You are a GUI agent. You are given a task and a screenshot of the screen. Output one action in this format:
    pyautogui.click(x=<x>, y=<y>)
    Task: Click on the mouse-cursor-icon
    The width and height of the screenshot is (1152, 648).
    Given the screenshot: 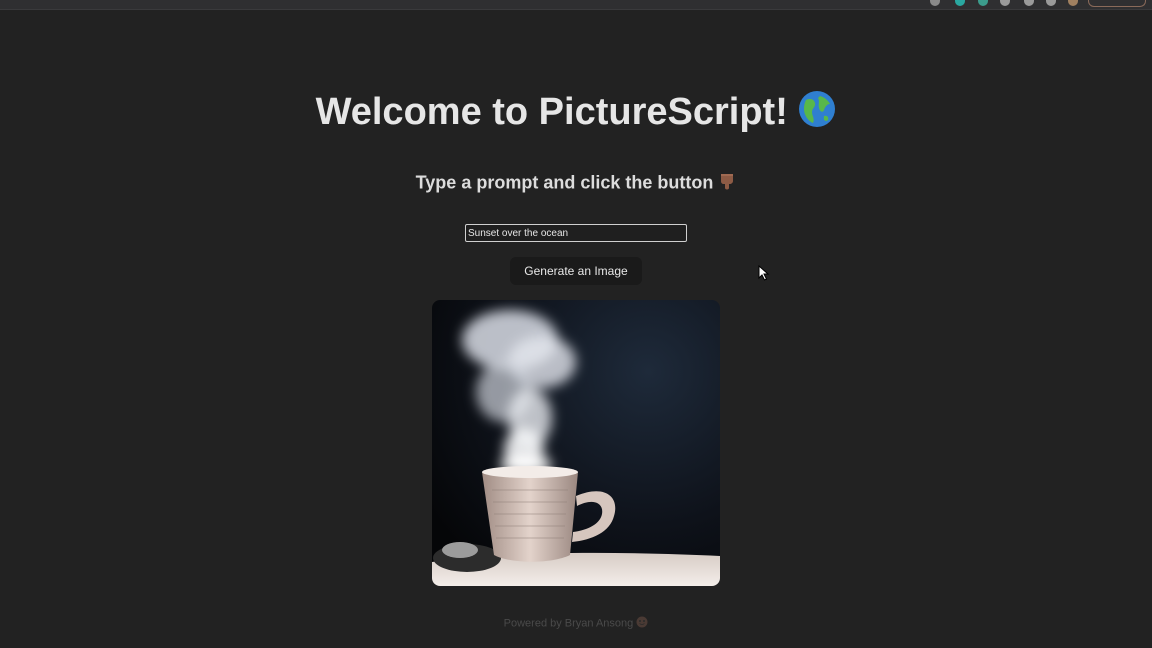 What is the action you would take?
    pyautogui.click(x=764, y=275)
    